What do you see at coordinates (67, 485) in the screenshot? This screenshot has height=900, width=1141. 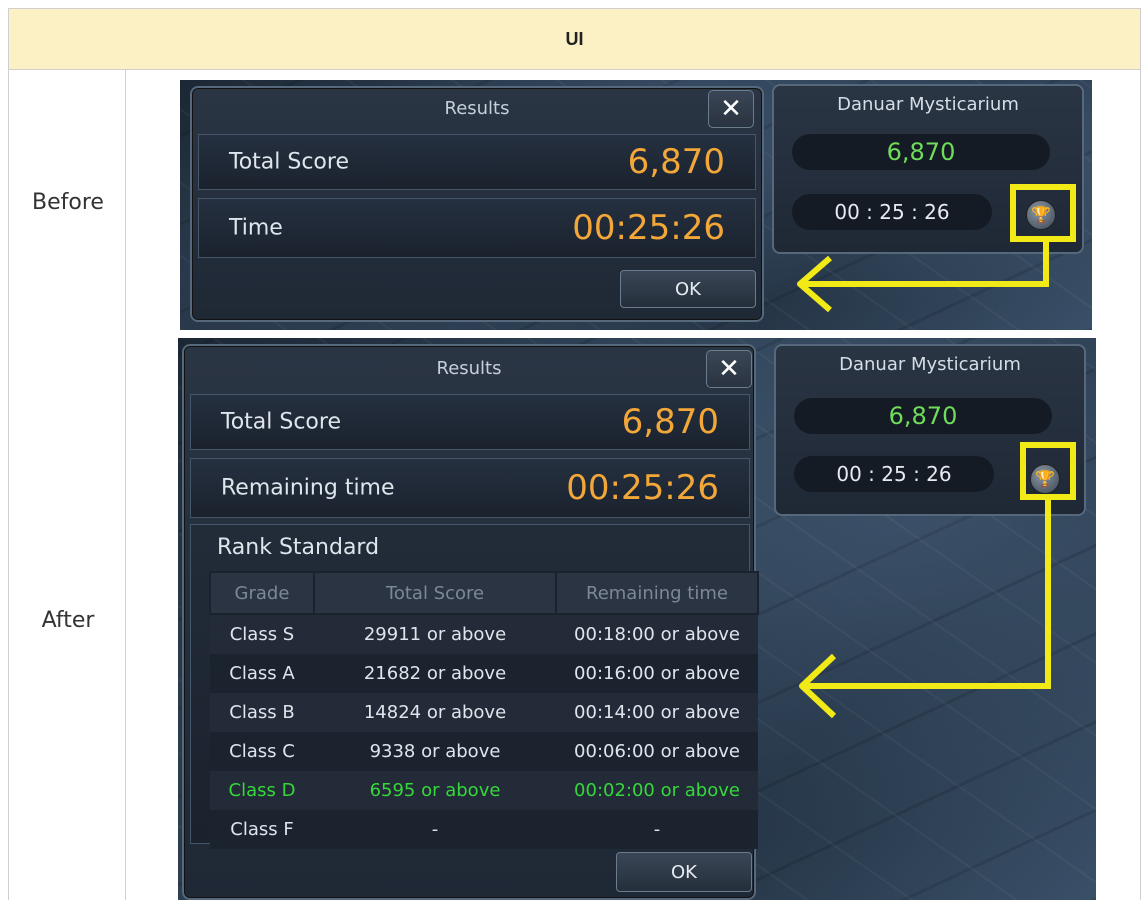 I see `row-label-column: Before After` at bounding box center [67, 485].